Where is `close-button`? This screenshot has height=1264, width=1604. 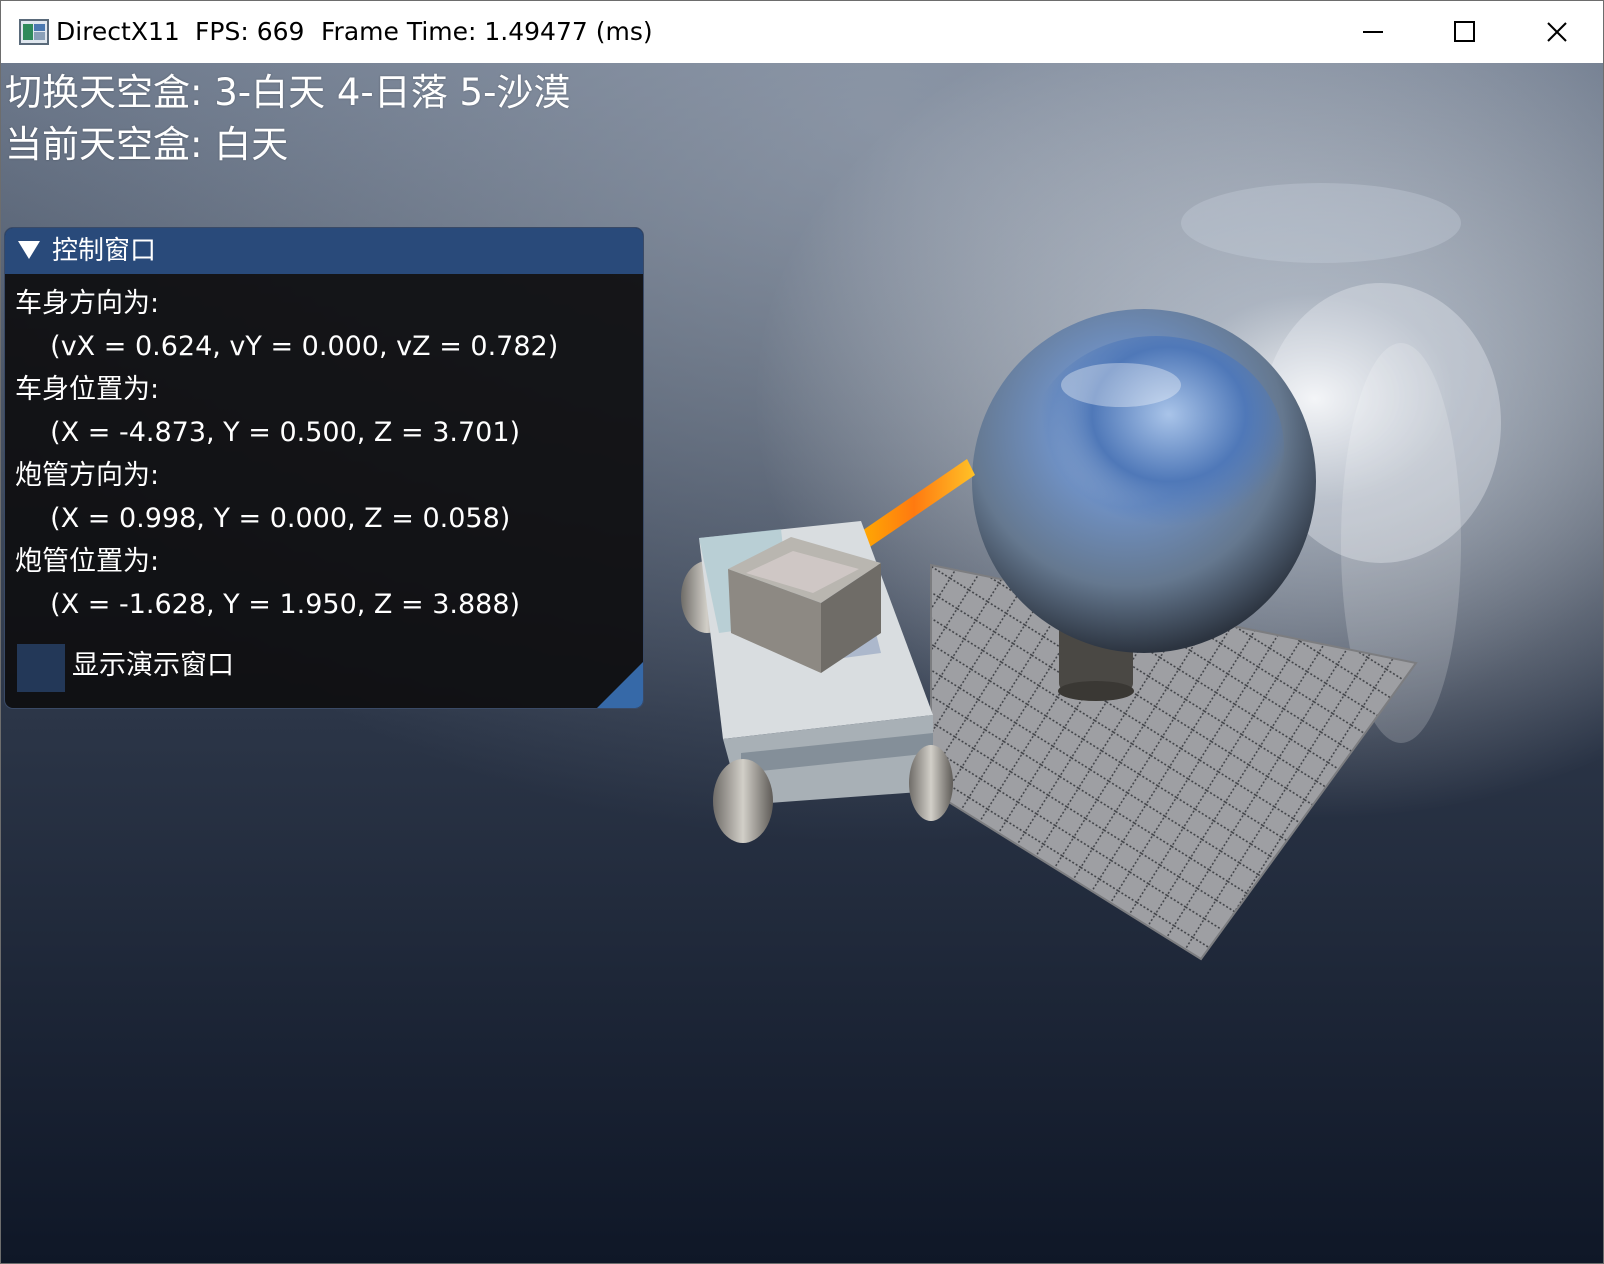 close-button is located at coordinates (1557, 32).